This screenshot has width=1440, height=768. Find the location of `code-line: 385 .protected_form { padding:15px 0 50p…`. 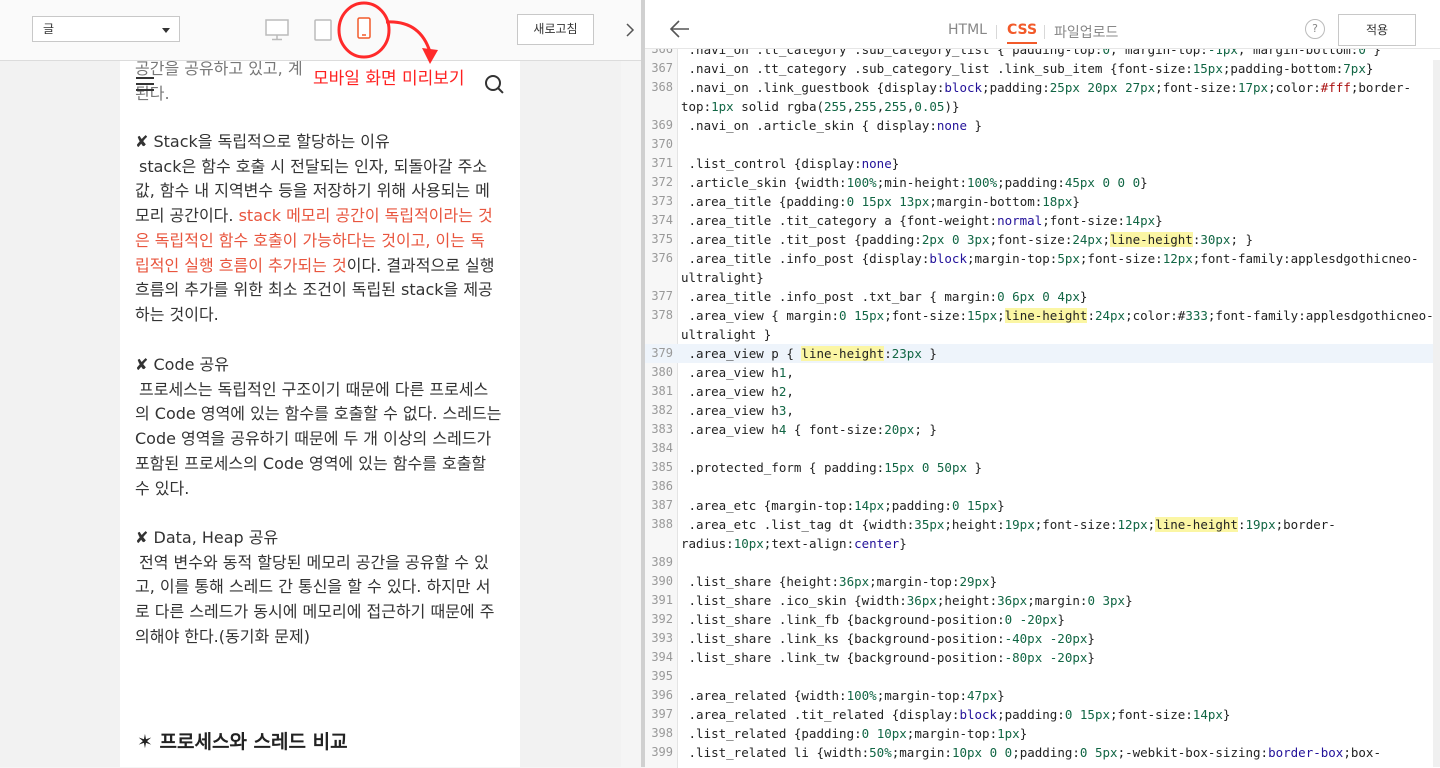

code-line: 385 .protected_form { padding:15px 0 50p… is located at coordinates (1042, 467).